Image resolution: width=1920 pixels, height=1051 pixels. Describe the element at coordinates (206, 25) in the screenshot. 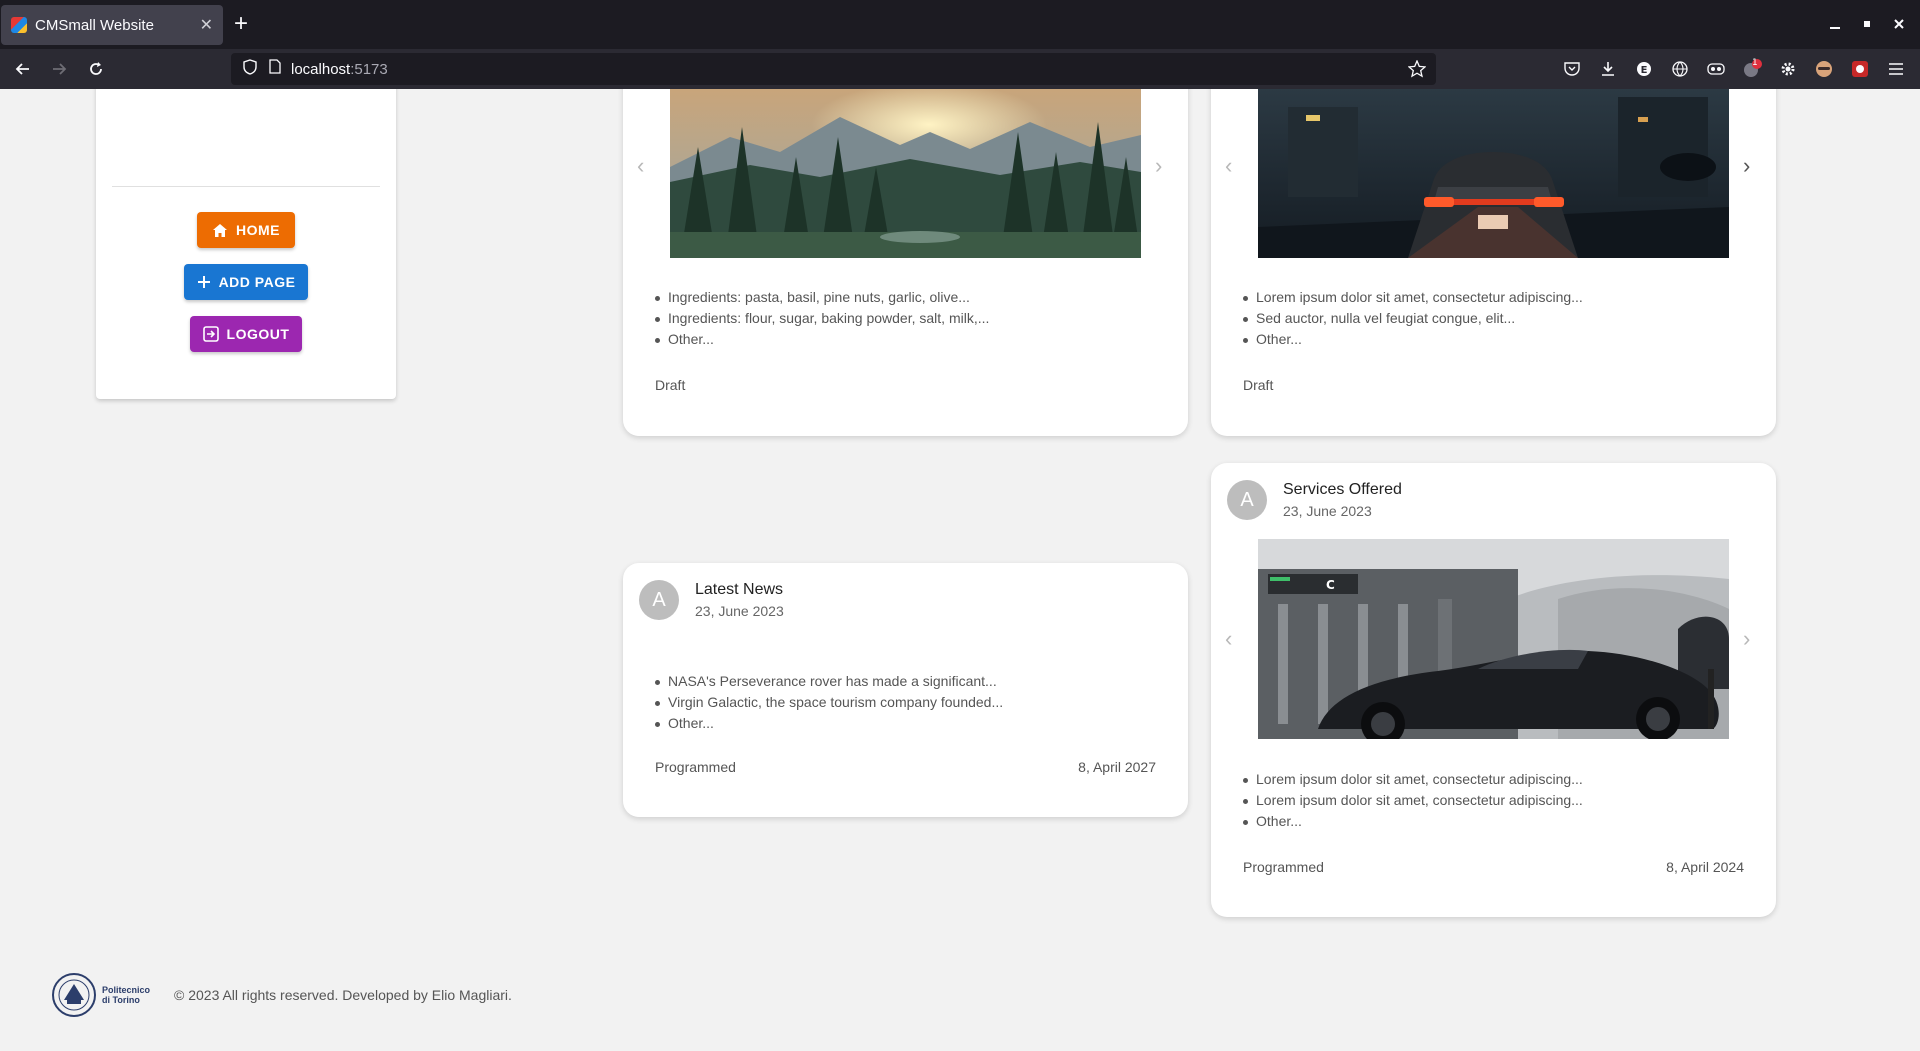

I see `close-tab-icon: ✕` at that location.